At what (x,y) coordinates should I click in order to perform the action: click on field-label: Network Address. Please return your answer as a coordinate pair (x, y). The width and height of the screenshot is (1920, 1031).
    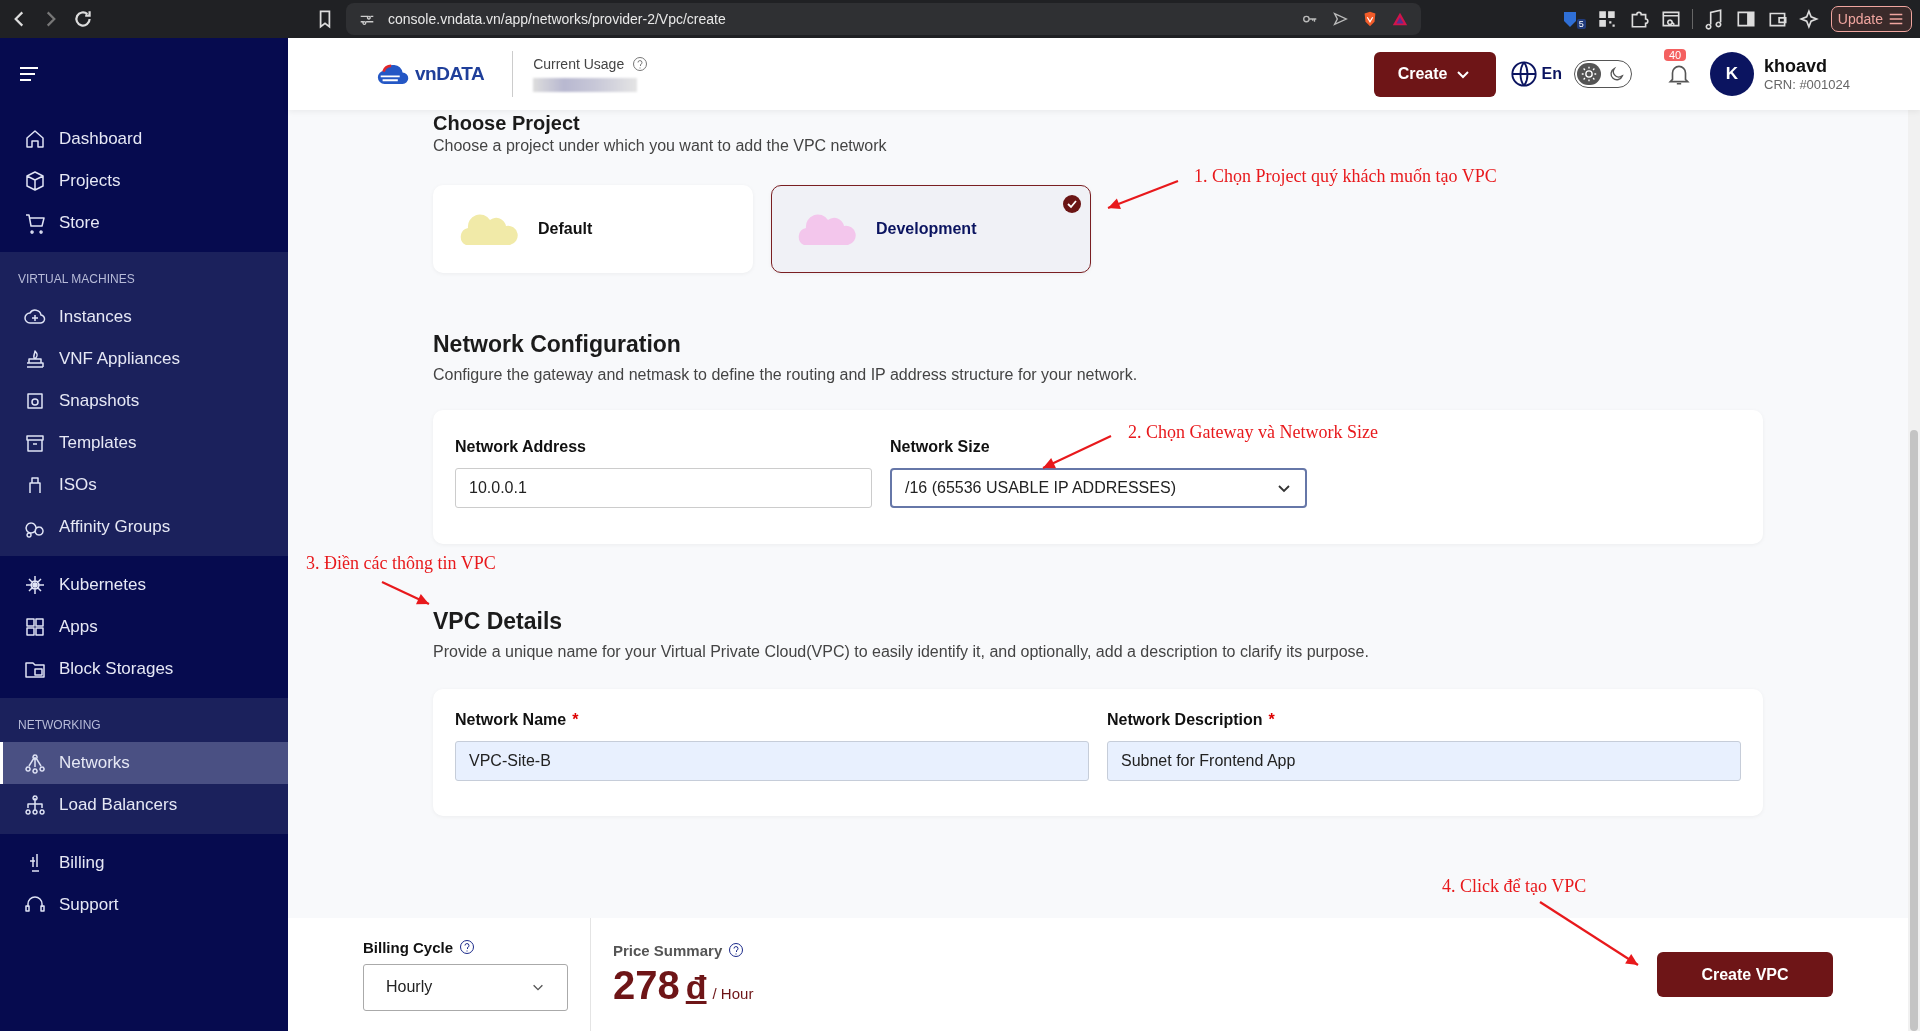
    Looking at the image, I should click on (521, 447).